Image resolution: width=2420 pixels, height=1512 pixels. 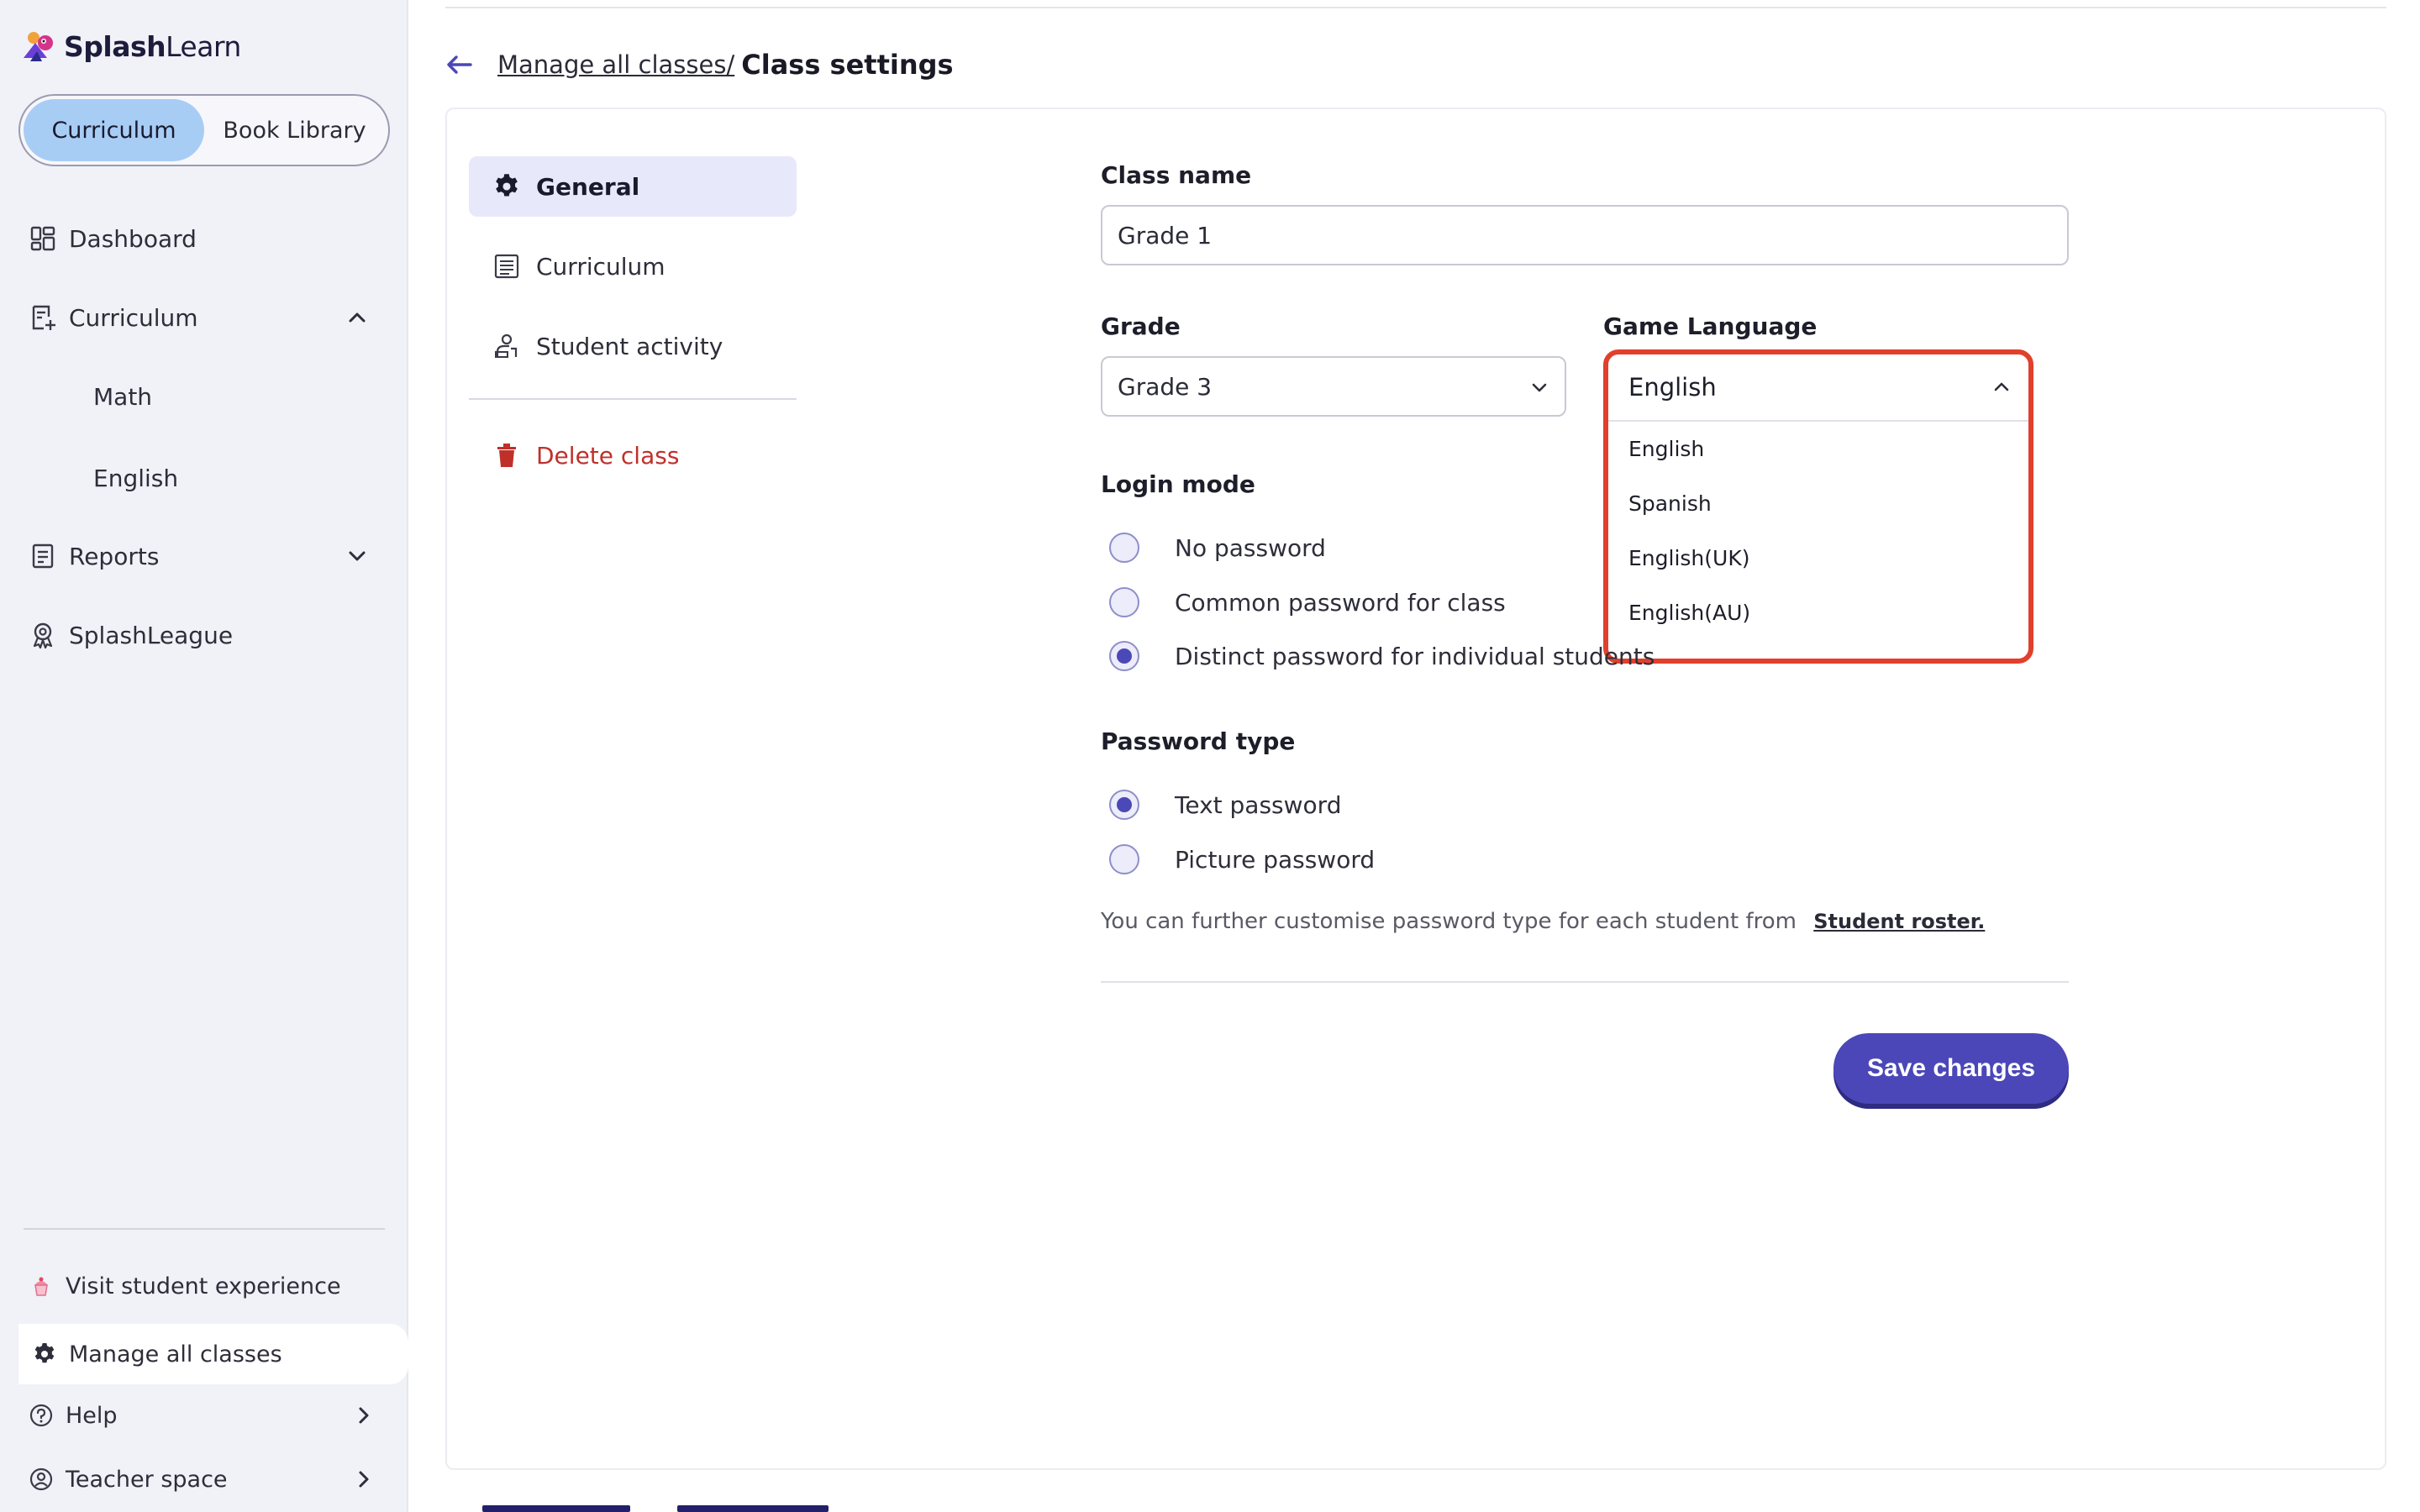 What do you see at coordinates (38, 46) in the screenshot?
I see `splashlearn-logo-icon` at bounding box center [38, 46].